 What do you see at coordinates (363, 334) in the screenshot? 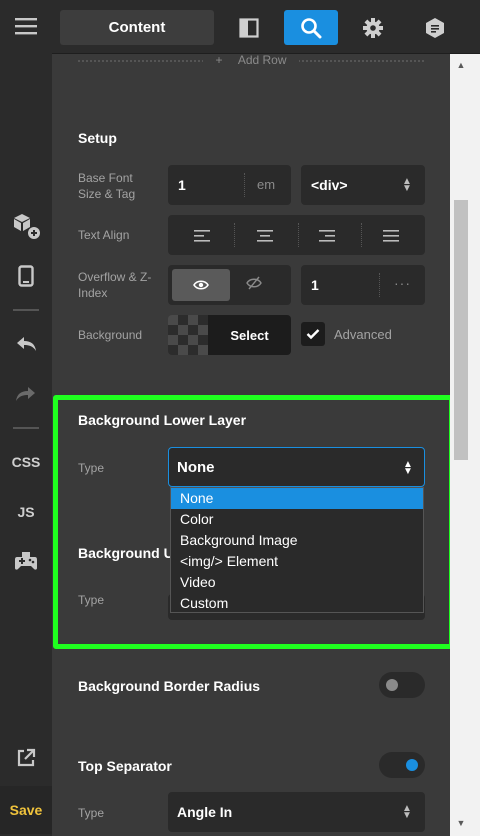
I see `advanced-label: Advanced` at bounding box center [363, 334].